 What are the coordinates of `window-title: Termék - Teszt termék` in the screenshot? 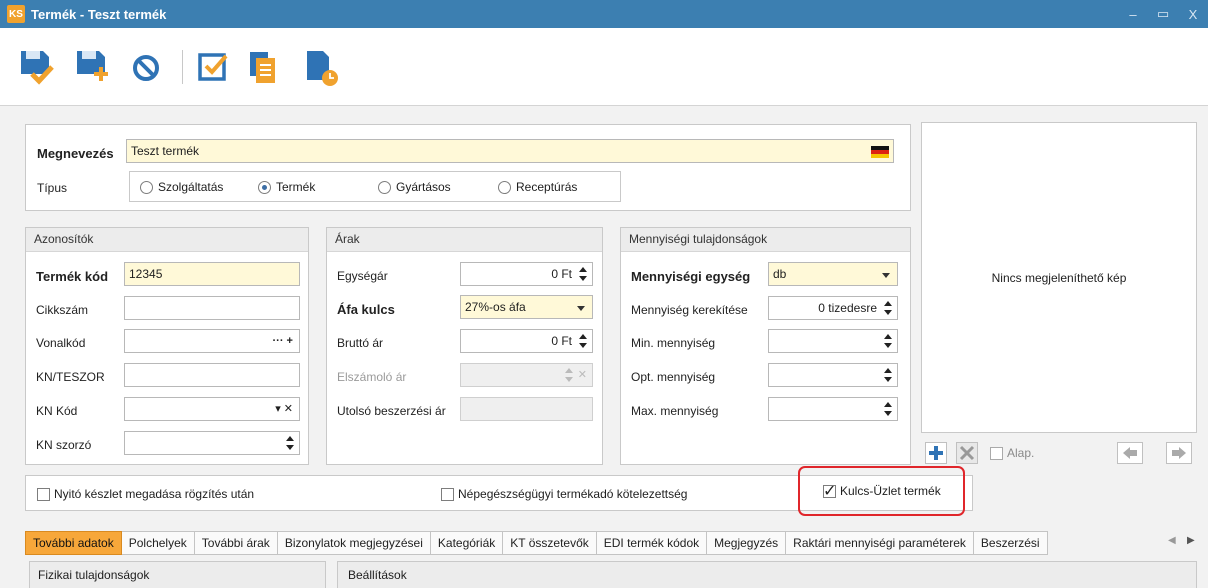 It's located at (99, 14).